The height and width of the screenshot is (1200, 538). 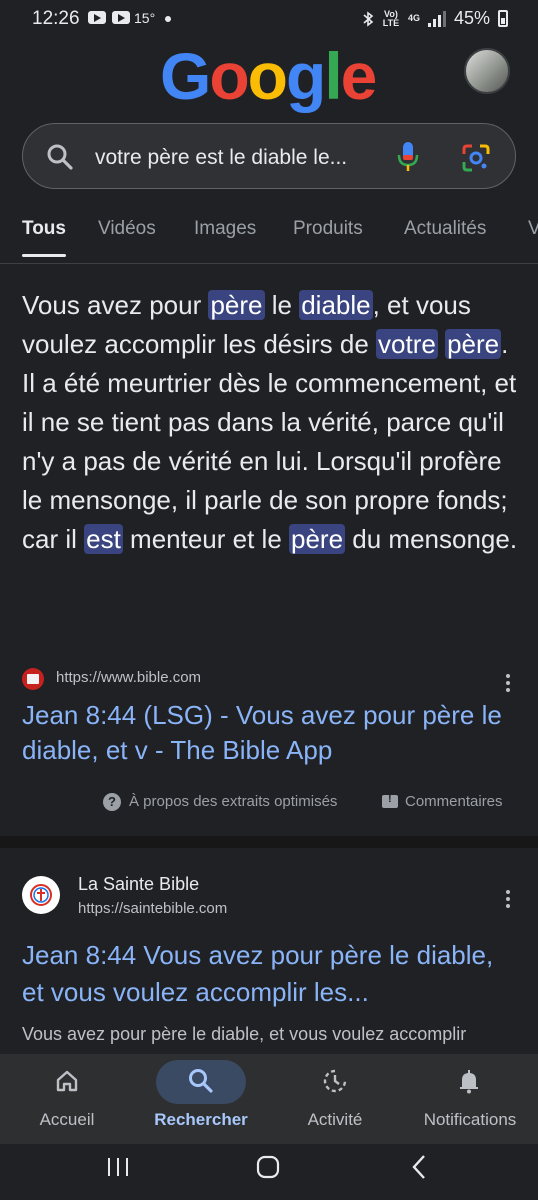 What do you see at coordinates (282, 305) in the screenshot?
I see `snippet-text-segment: le` at bounding box center [282, 305].